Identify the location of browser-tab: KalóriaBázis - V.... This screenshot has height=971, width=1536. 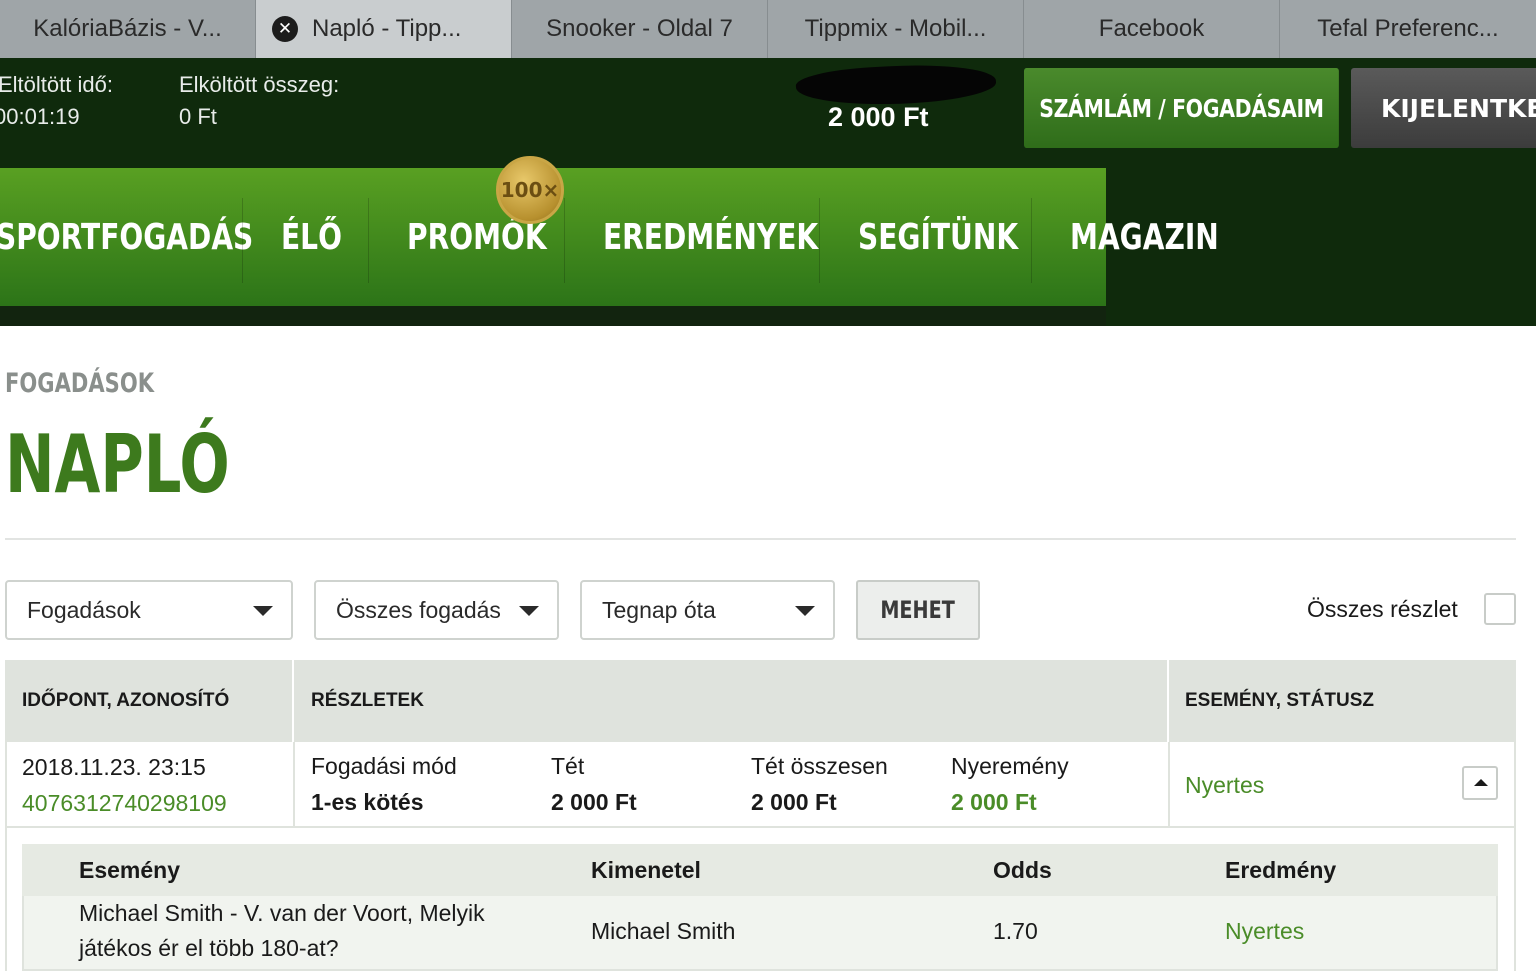
(128, 29).